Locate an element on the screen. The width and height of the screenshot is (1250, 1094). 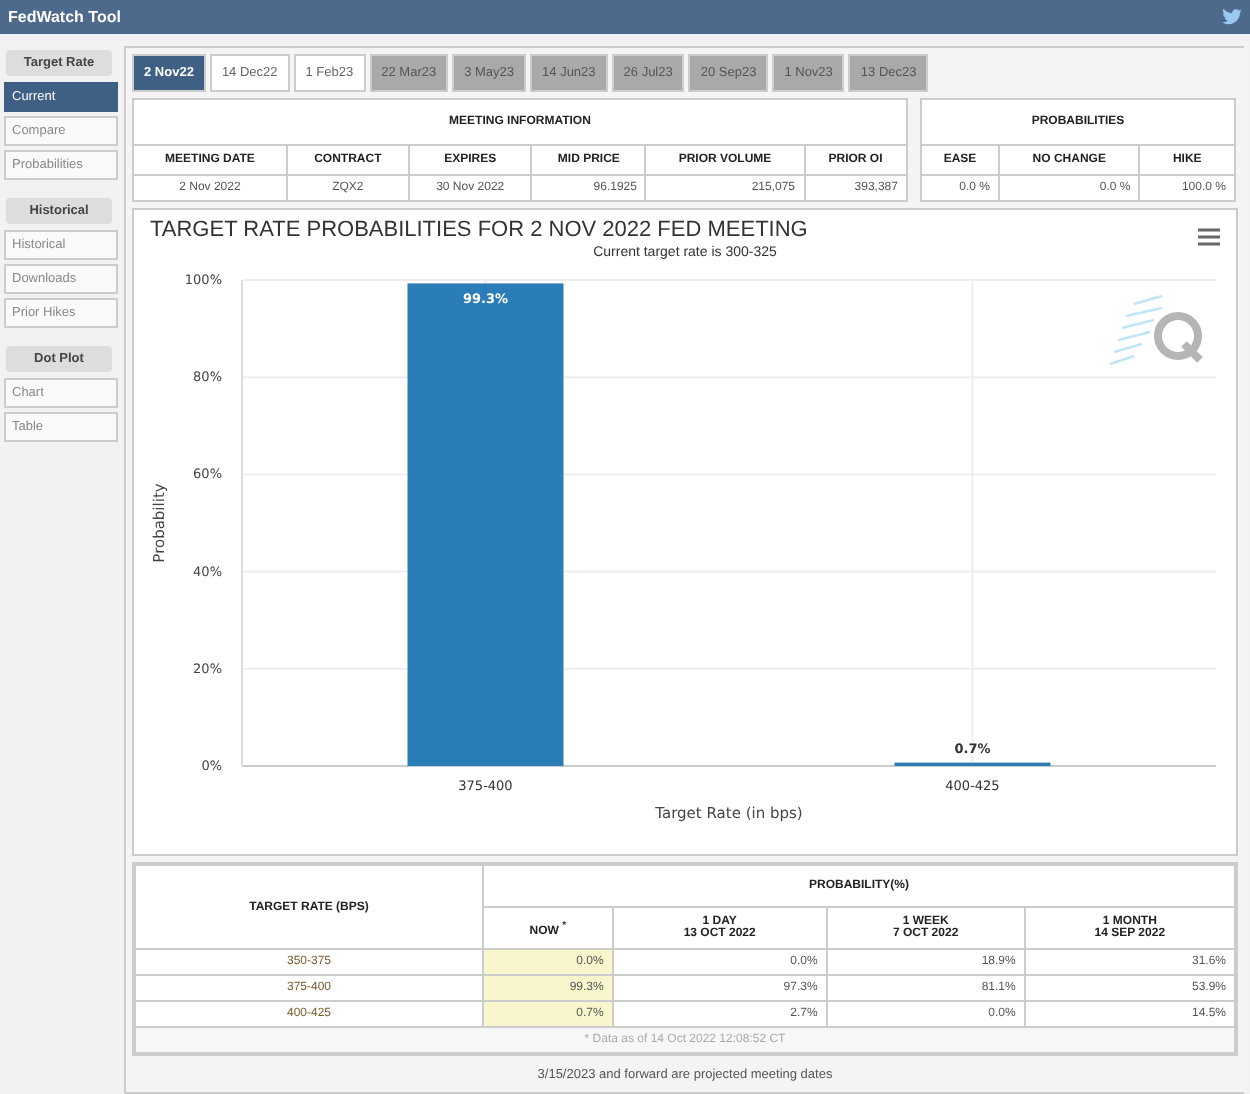
bird-icon is located at coordinates (1232, 17).